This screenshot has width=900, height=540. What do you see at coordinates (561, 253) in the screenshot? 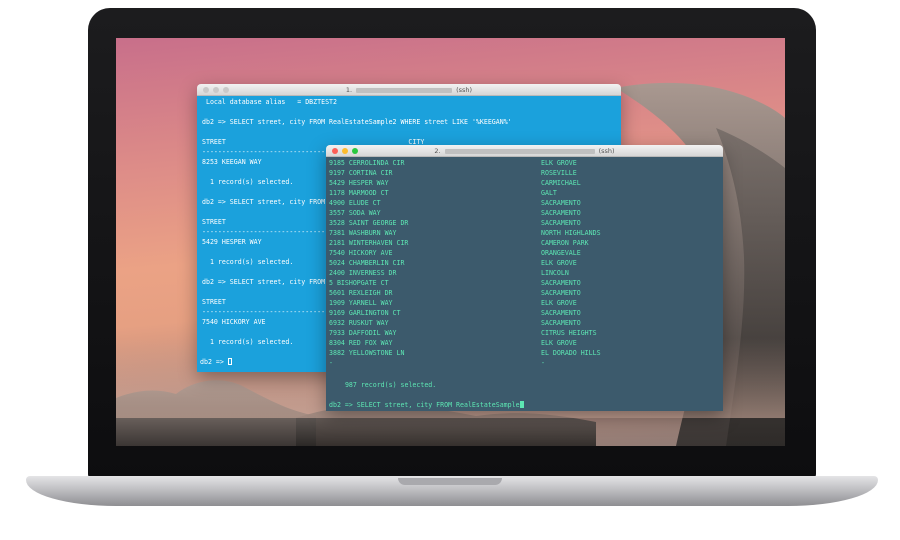
I see `row-city: ORANGEVALE` at bounding box center [561, 253].